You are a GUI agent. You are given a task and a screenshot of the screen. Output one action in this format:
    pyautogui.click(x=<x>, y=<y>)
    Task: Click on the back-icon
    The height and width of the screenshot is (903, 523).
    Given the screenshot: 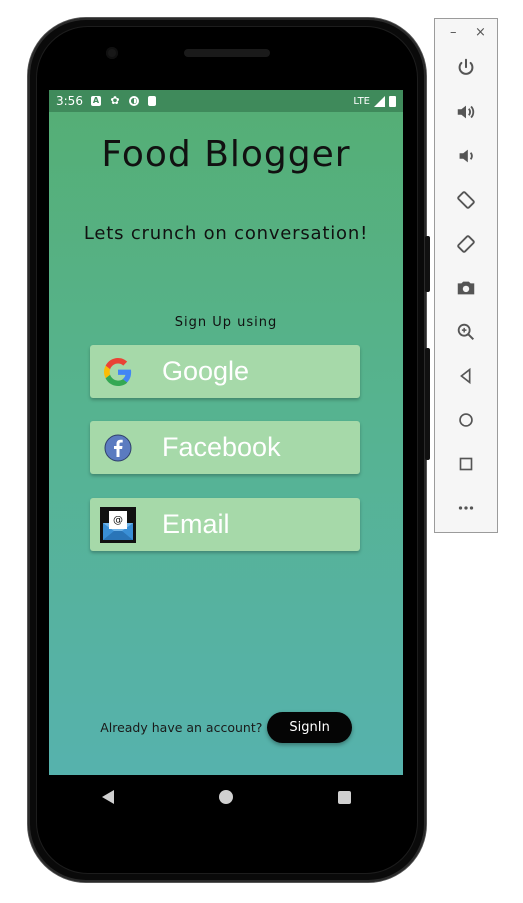 What is the action you would take?
    pyautogui.click(x=466, y=376)
    